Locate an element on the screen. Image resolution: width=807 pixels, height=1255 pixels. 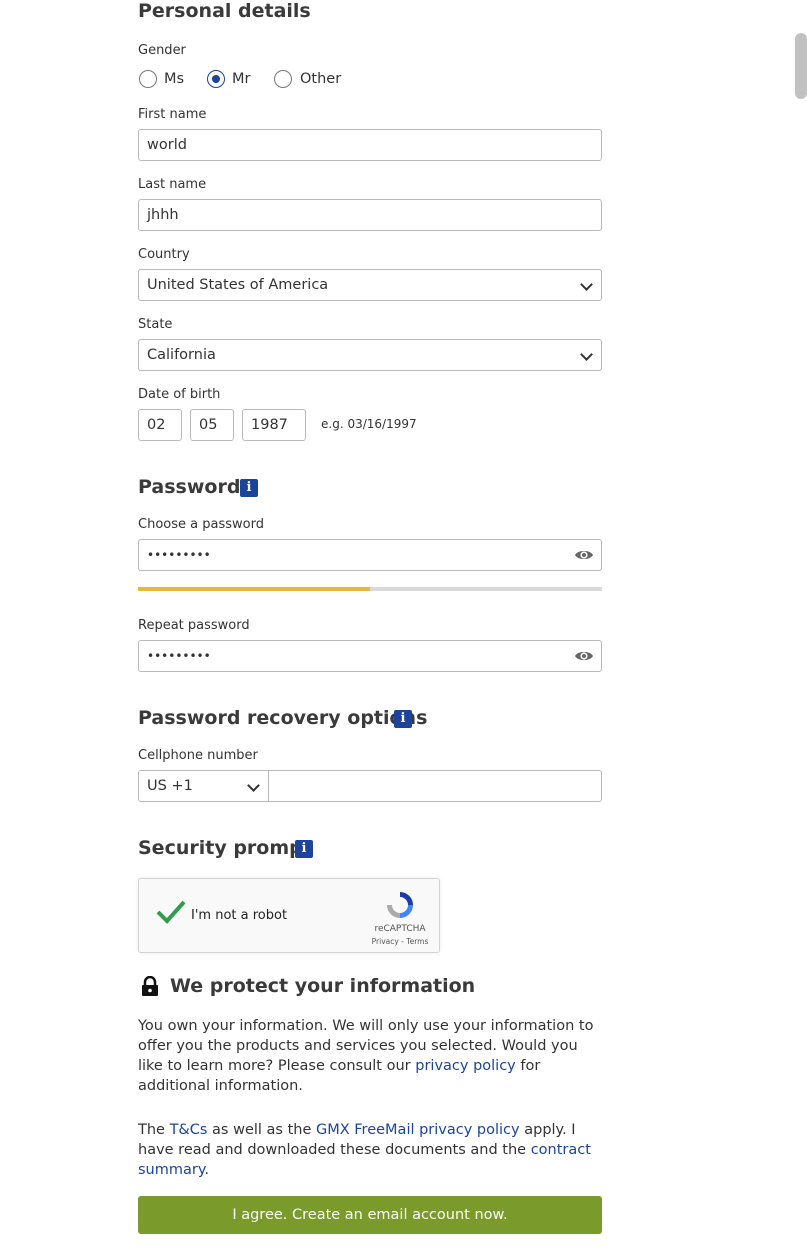
dob-day-field: 05 is located at coordinates (212, 425).